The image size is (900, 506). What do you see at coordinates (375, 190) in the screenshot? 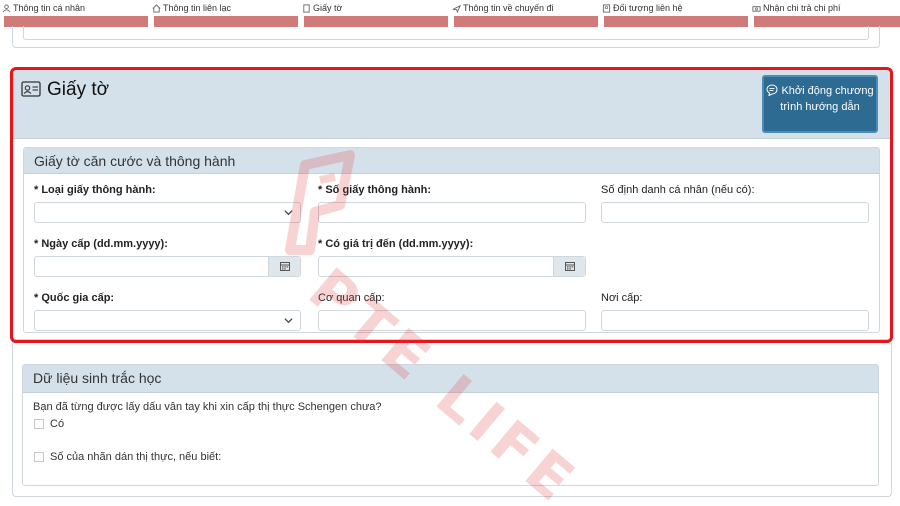
I see `travel-doc-number-label: * Số giấy thông hành:` at bounding box center [375, 190].